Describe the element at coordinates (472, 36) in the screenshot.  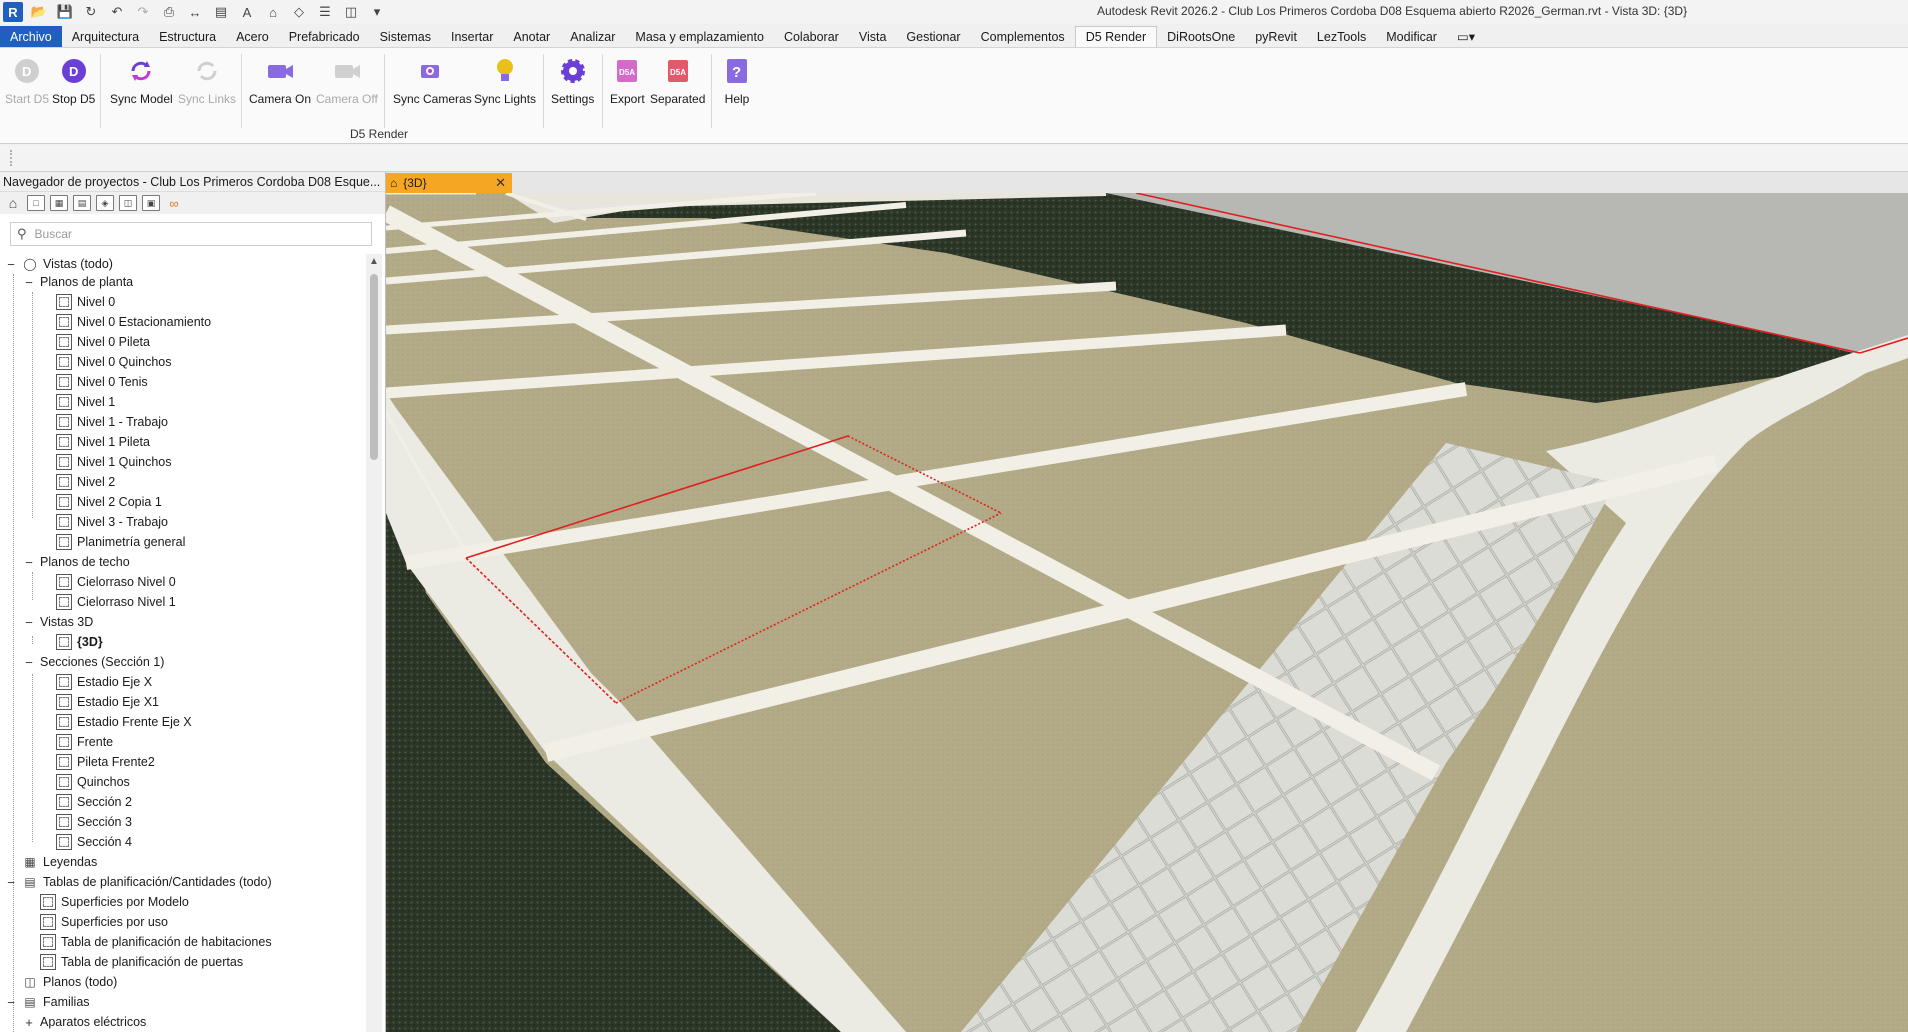
I see `tab-insertar: Insertar` at that location.